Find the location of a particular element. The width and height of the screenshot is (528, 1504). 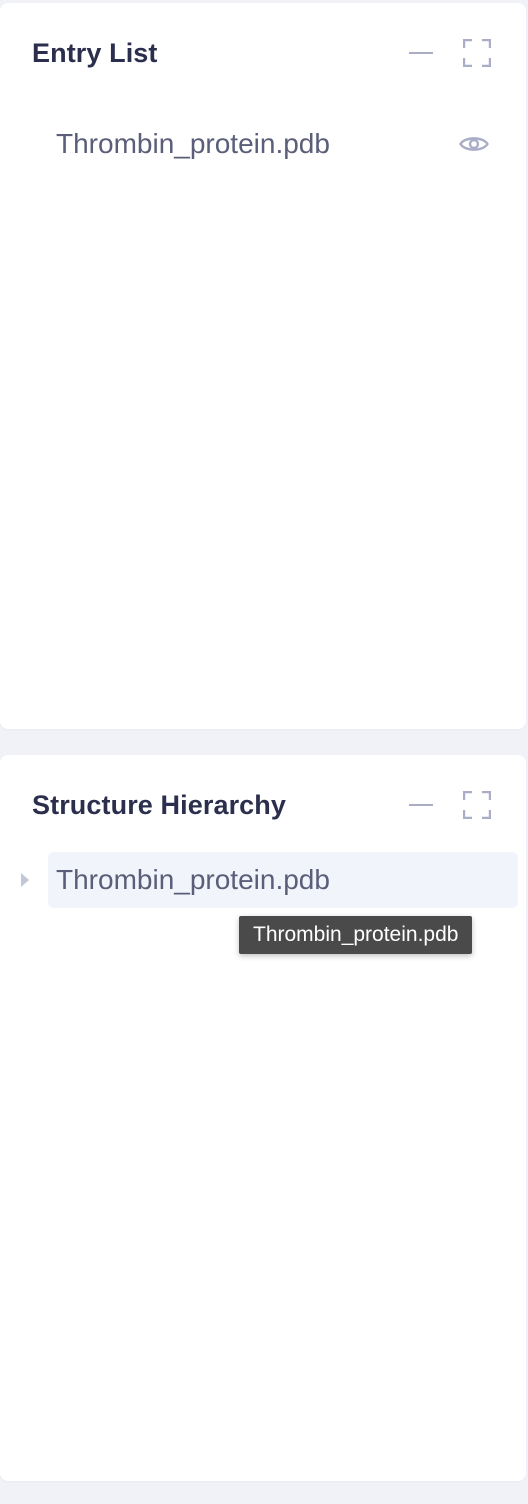

entry-list-item: Thrombin_protein.pdb is located at coordinates (272, 144).